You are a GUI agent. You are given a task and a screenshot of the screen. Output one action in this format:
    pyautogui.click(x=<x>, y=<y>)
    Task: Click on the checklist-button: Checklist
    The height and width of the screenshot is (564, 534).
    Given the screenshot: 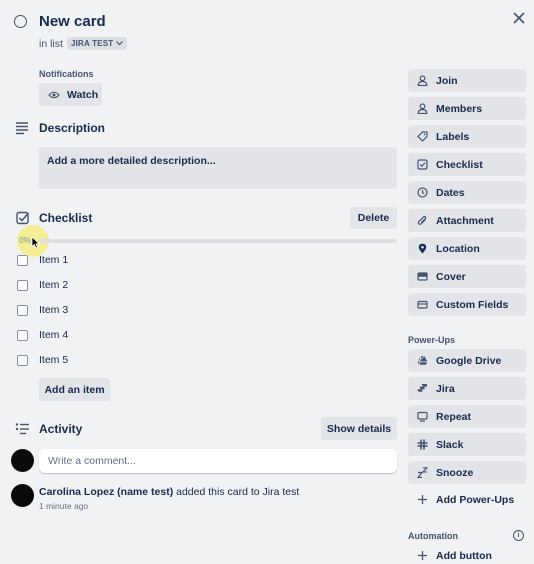 What is the action you would take?
    pyautogui.click(x=467, y=164)
    